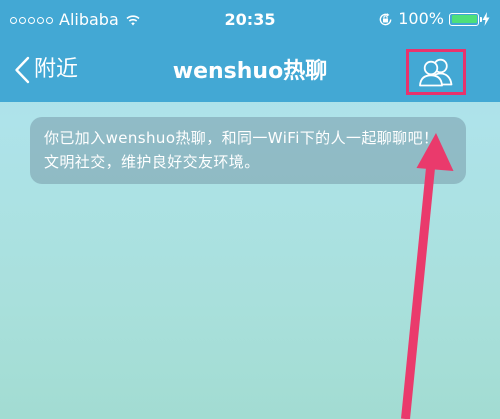  What do you see at coordinates (486, 19) in the screenshot?
I see `charging-icon` at bounding box center [486, 19].